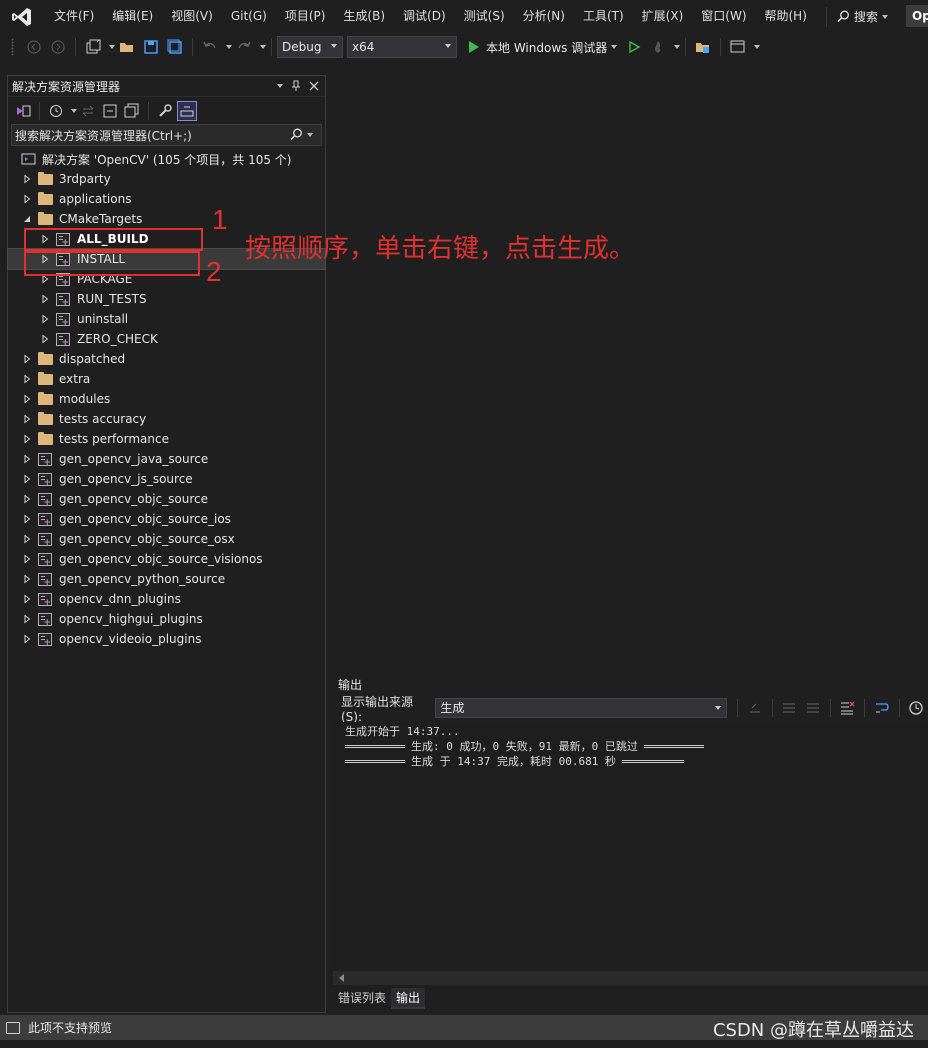 The height and width of the screenshot is (1048, 928). Describe the element at coordinates (132, 16) in the screenshot. I see `menu-edit: 编辑(E)` at that location.